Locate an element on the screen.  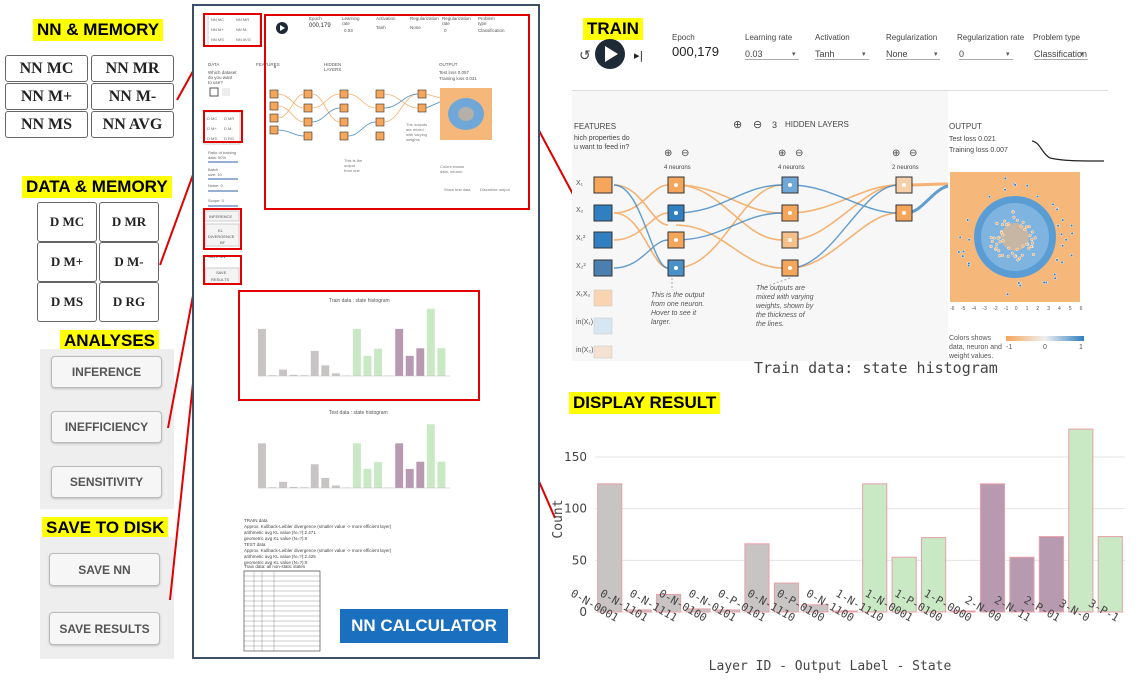
remove-layer-button: ⊖ is located at coordinates (757, 124).